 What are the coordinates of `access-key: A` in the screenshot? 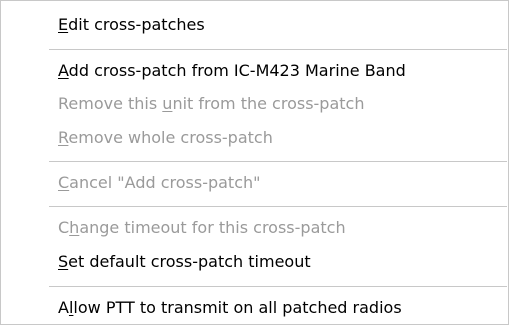 It's located at (63, 70).